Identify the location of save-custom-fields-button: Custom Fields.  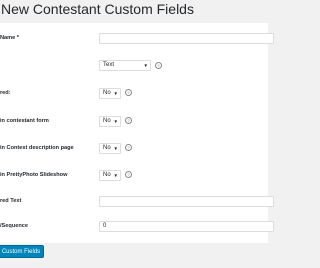
(22, 251).